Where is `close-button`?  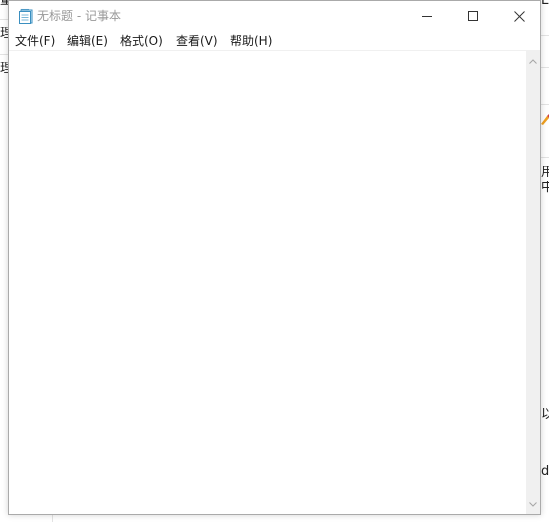 close-button is located at coordinates (519, 16).